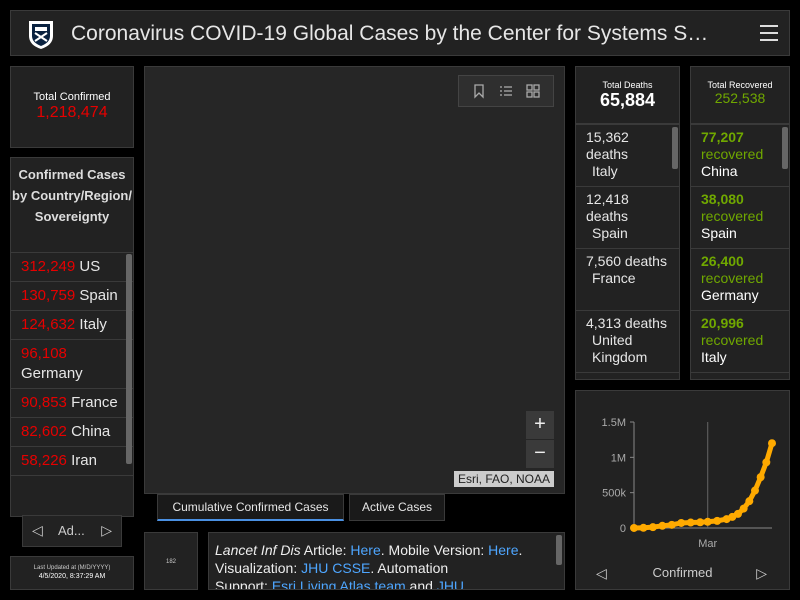  I want to click on total-deaths-panel: Total Deaths 65,884, so click(627, 95).